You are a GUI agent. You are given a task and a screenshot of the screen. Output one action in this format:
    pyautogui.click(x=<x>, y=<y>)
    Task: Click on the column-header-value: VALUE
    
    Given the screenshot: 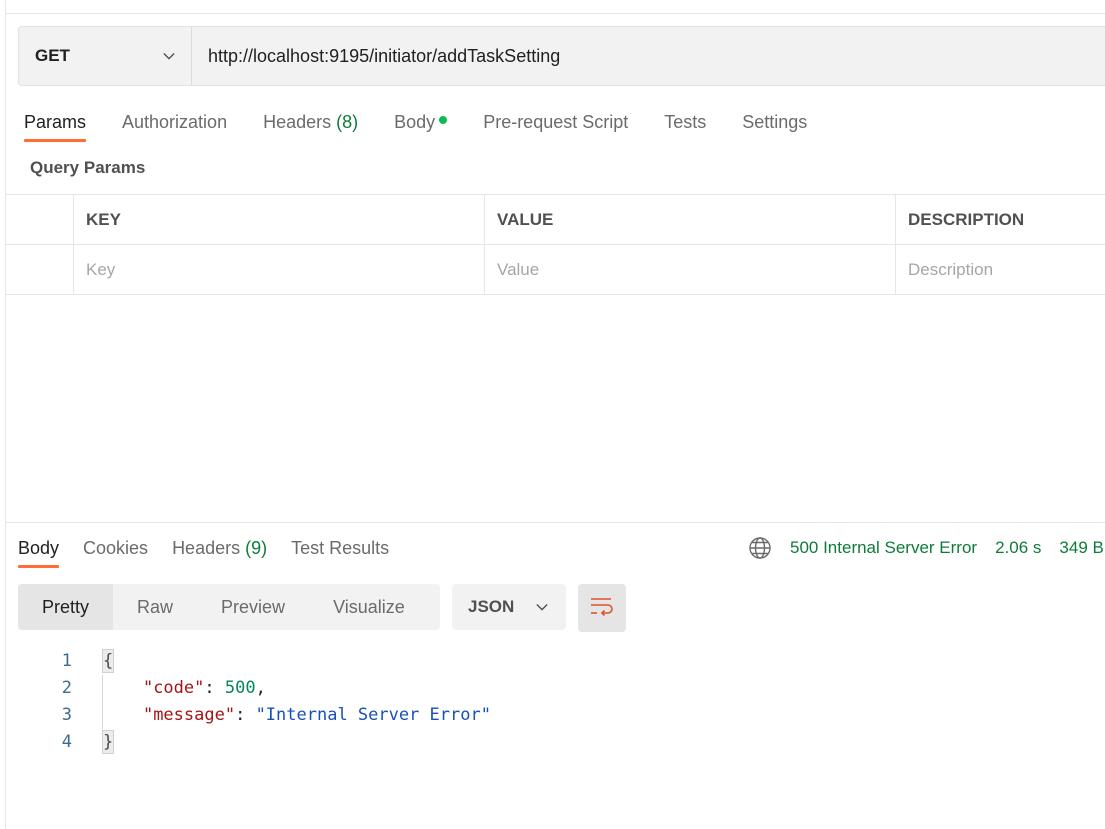 What is the action you would take?
    pyautogui.click(x=690, y=219)
    